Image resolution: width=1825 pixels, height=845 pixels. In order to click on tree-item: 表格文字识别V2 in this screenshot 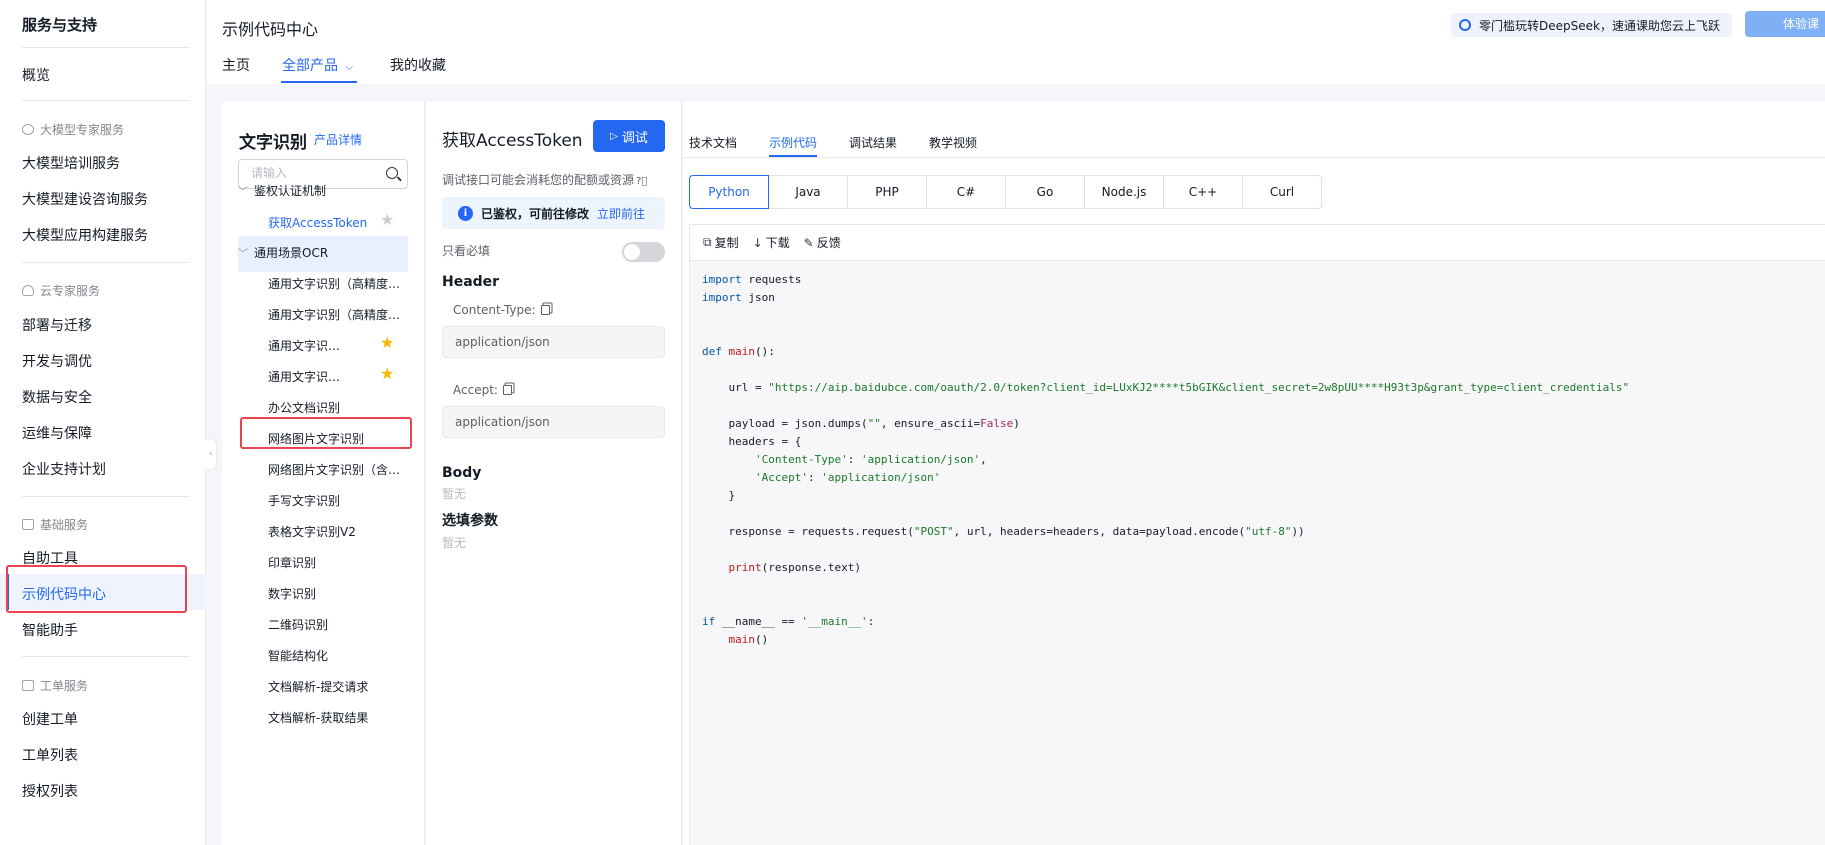, I will do `click(337, 531)`.